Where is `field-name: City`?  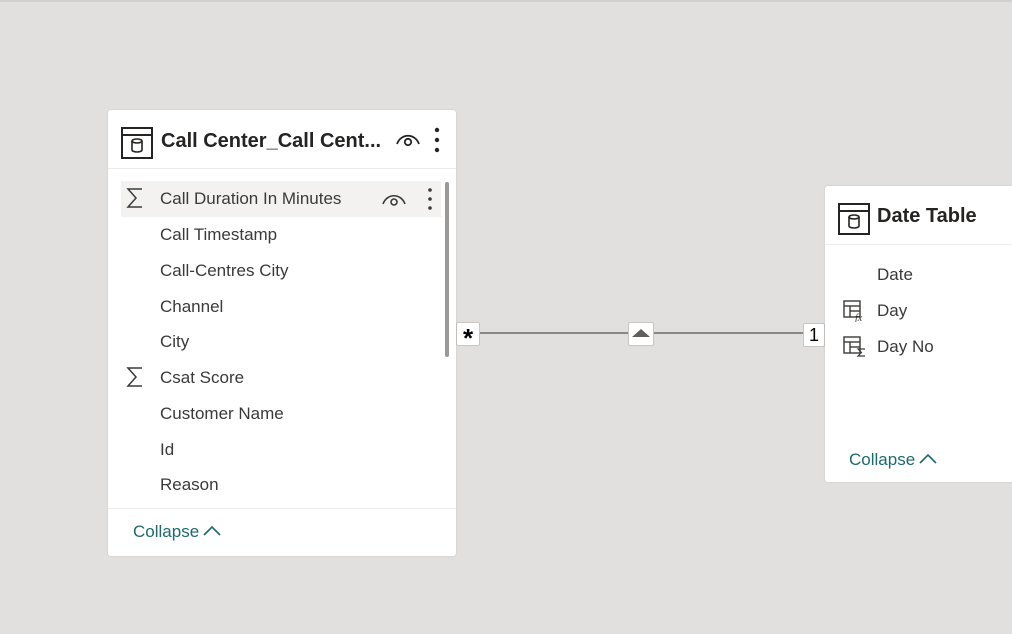 field-name: City is located at coordinates (175, 341).